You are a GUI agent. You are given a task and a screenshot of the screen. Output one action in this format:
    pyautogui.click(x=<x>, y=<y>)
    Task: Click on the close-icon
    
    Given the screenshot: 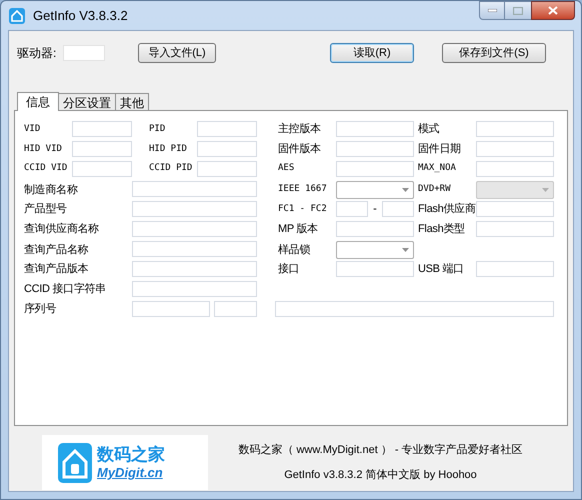 What is the action you would take?
    pyautogui.click(x=553, y=10)
    